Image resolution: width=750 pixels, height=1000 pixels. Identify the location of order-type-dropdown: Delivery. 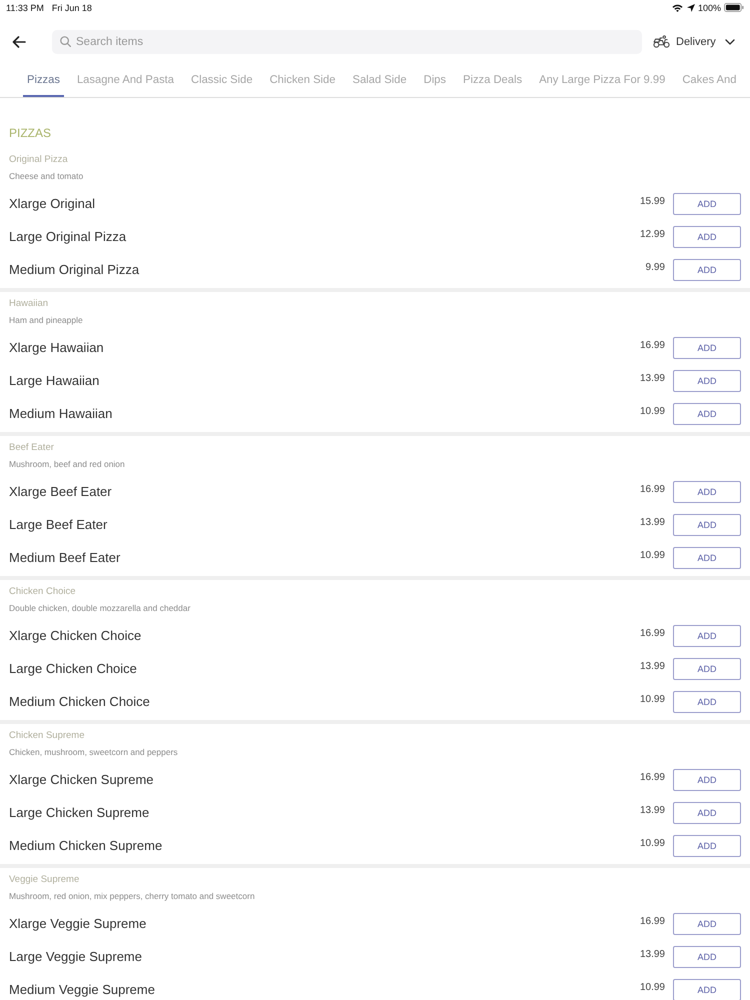
(694, 41).